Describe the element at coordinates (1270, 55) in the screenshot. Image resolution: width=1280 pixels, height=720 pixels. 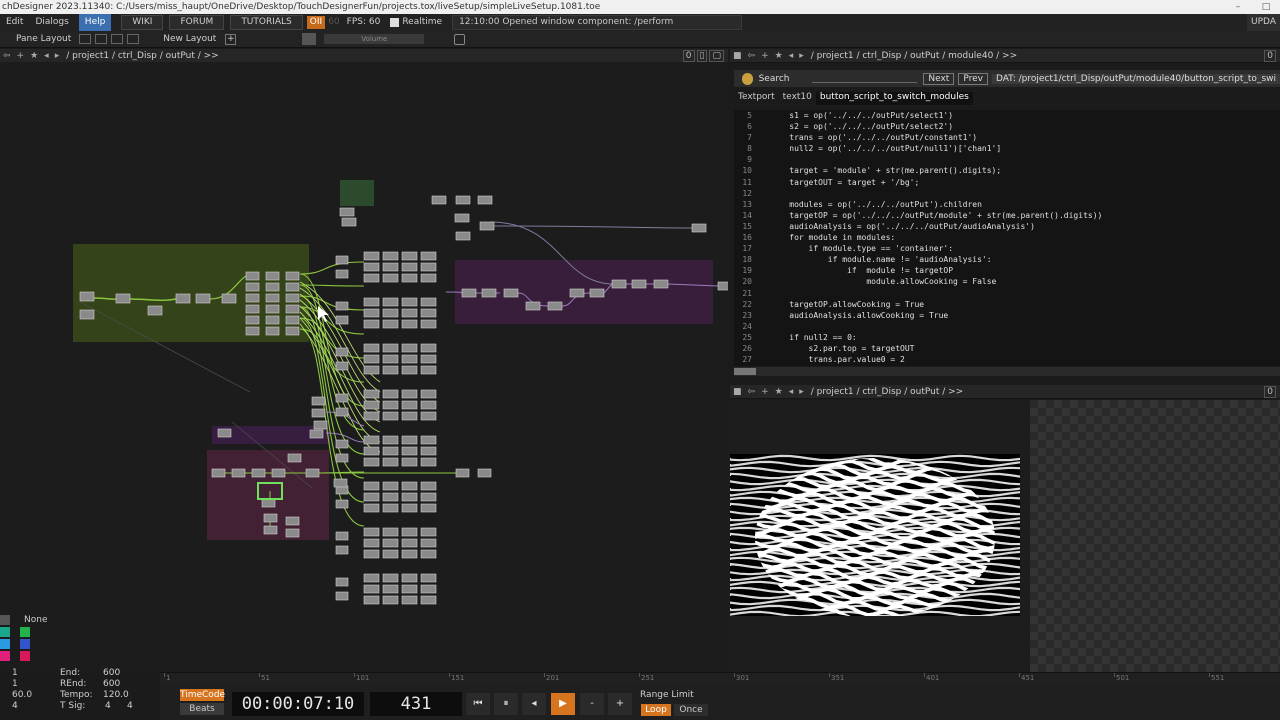
I see `code-badge: 0` at that location.